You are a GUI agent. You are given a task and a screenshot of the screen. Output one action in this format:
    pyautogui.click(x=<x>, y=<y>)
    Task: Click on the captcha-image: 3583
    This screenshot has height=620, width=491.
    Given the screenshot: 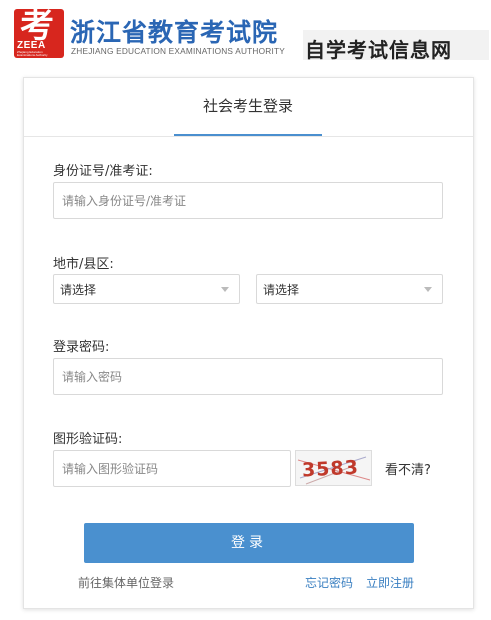 What is the action you would take?
    pyautogui.click(x=333, y=468)
    